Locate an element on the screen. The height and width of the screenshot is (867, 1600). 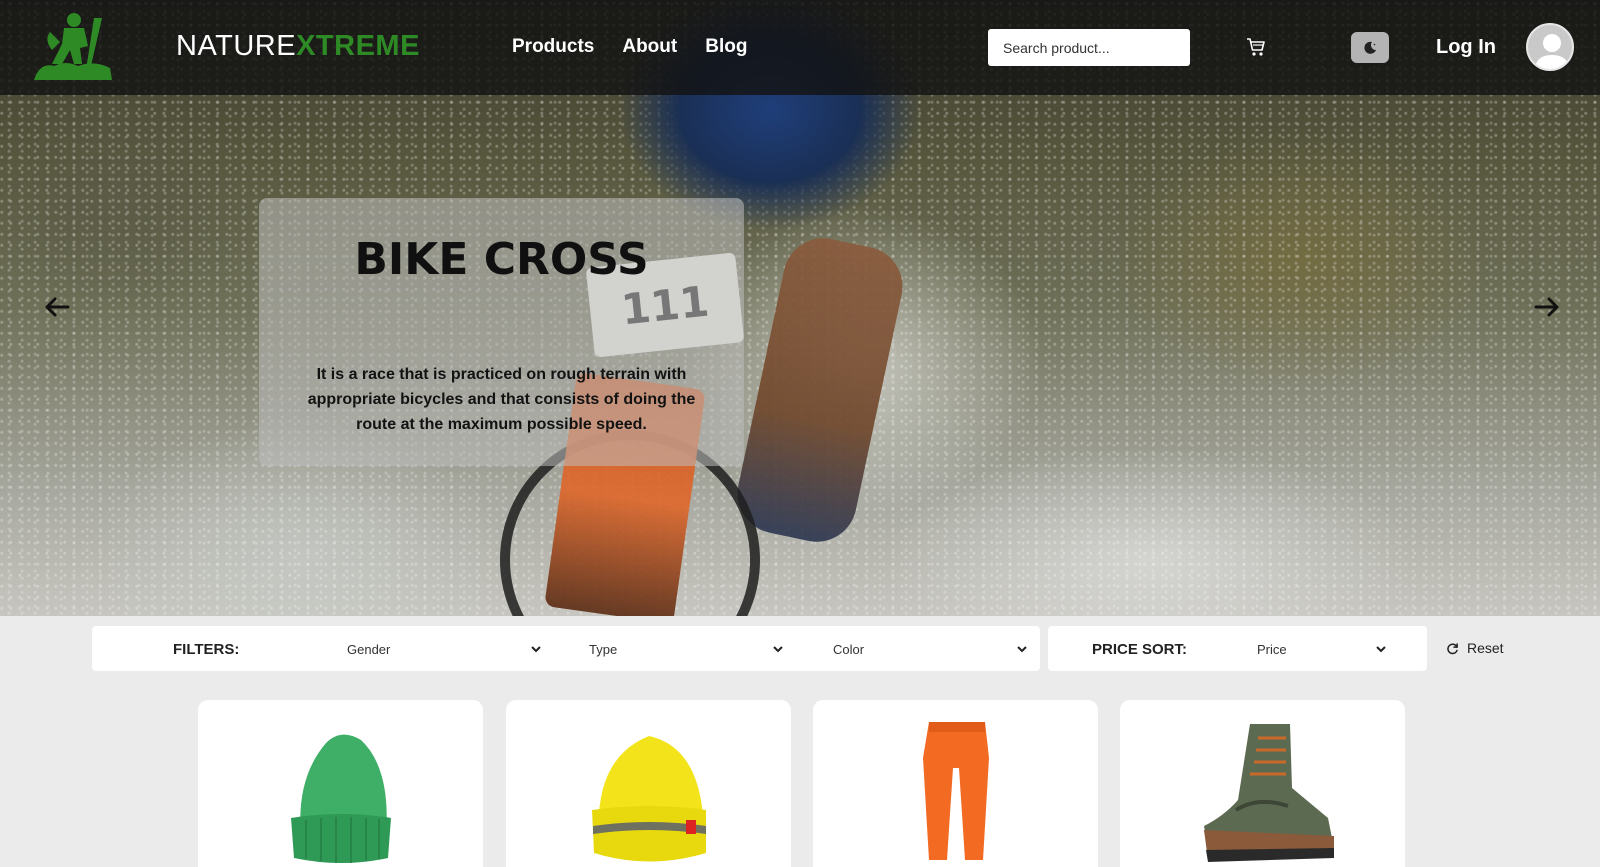
brand-name: NATUREXTREME is located at coordinates (298, 46).